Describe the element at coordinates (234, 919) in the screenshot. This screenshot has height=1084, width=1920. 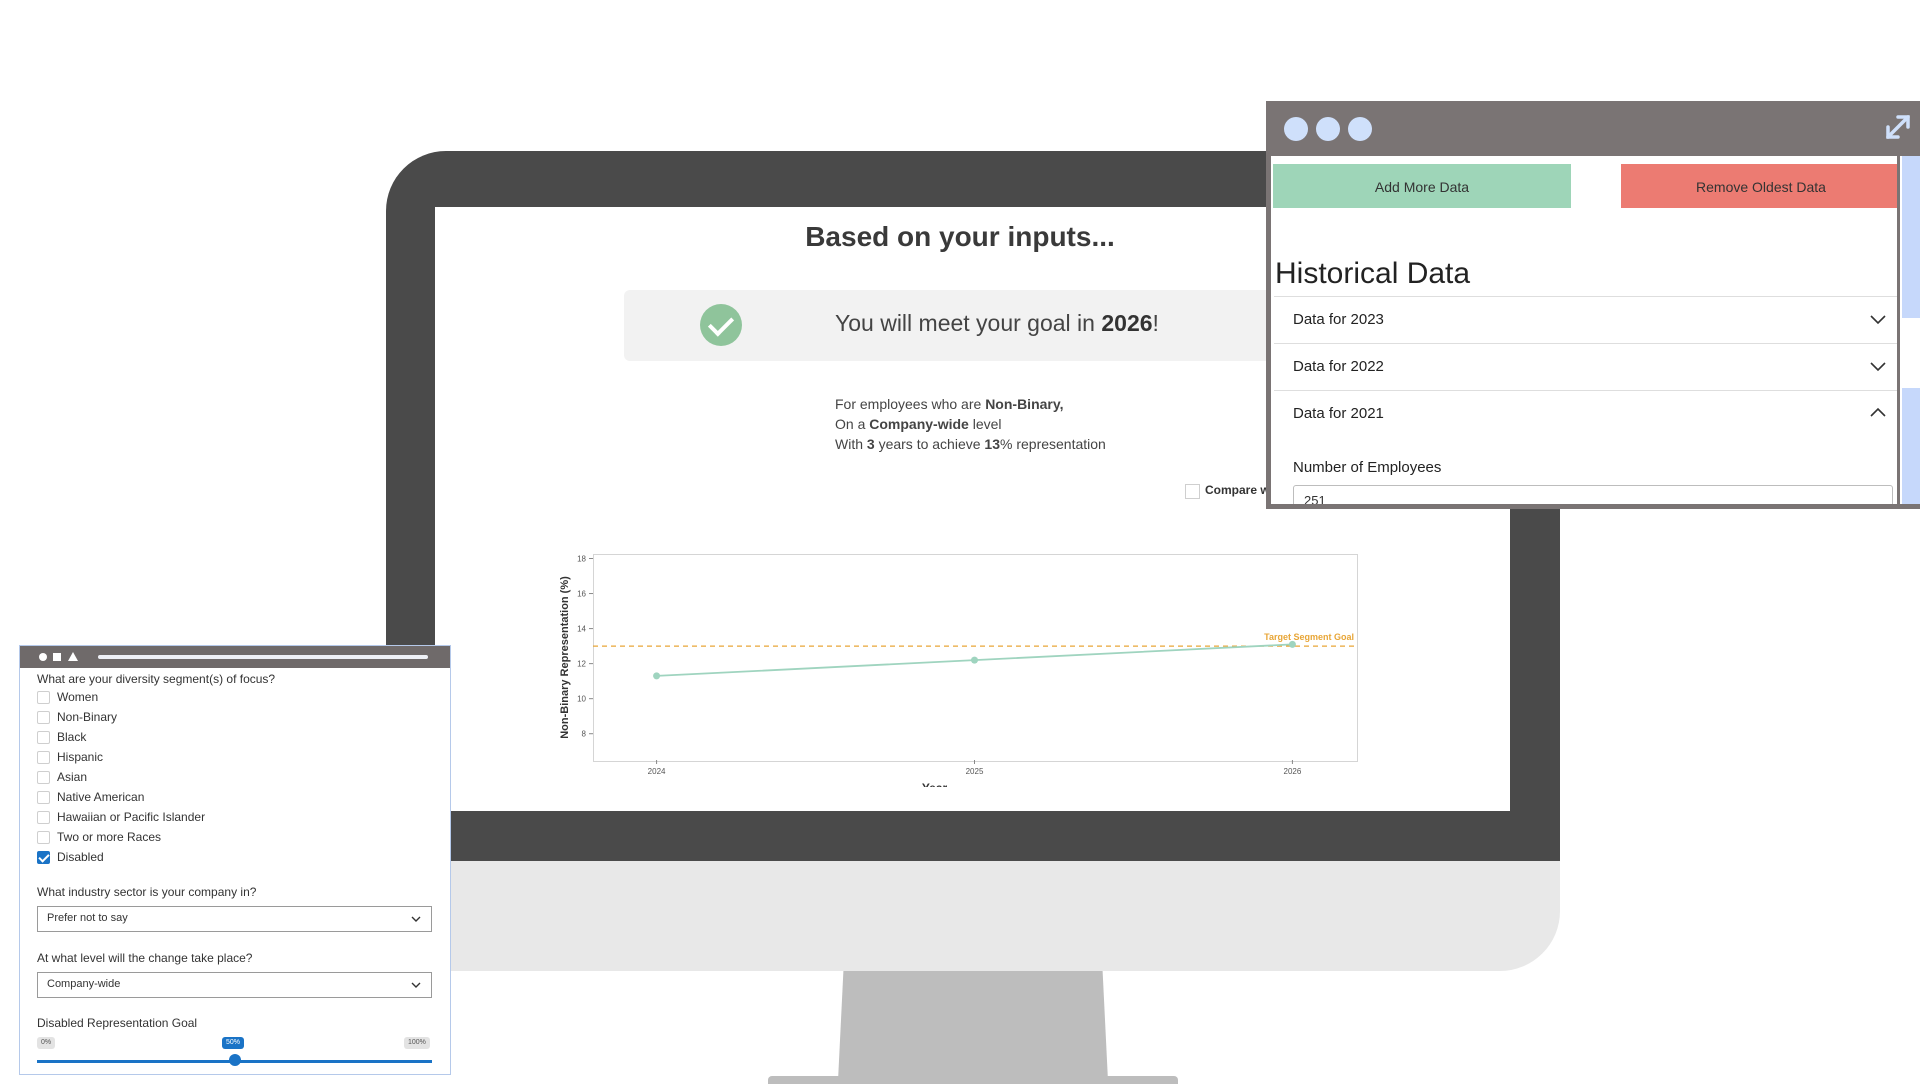
I see `industry-select: Prefer not to say` at that location.